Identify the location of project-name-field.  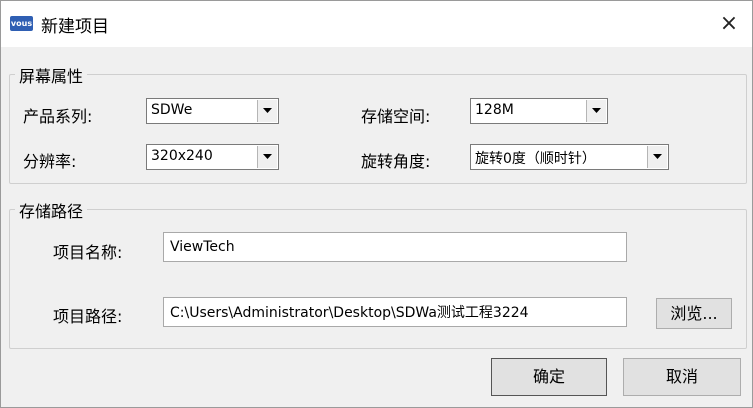
(395, 247).